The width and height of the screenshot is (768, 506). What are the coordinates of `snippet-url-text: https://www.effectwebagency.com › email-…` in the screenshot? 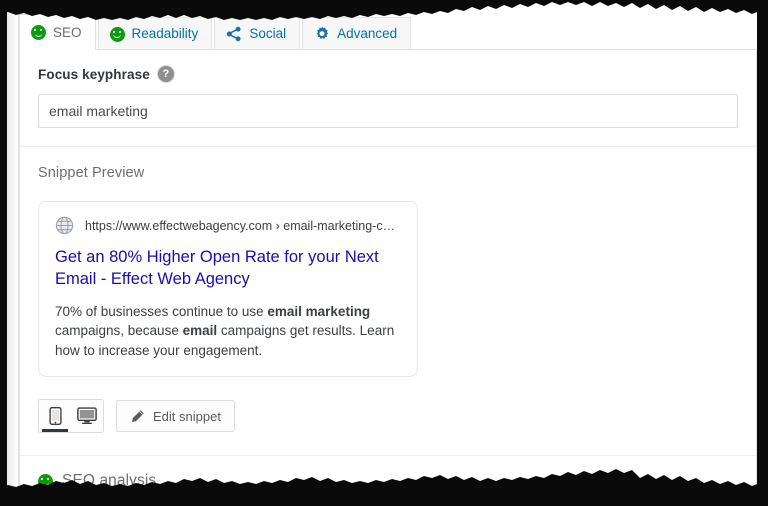 It's located at (240, 225).